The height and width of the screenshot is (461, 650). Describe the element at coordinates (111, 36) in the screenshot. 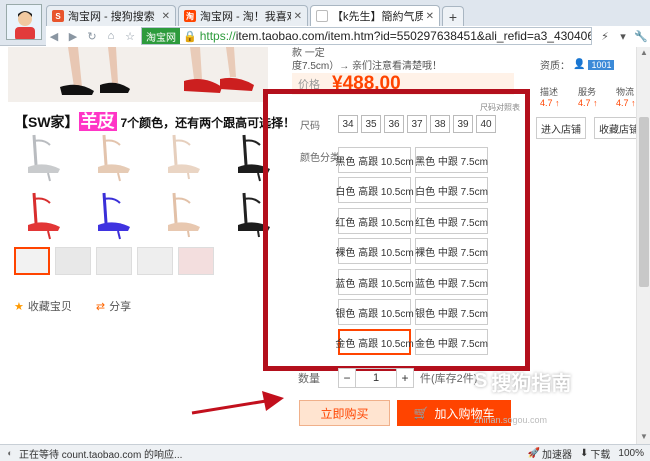

I see `home-icon: ⌂` at that location.